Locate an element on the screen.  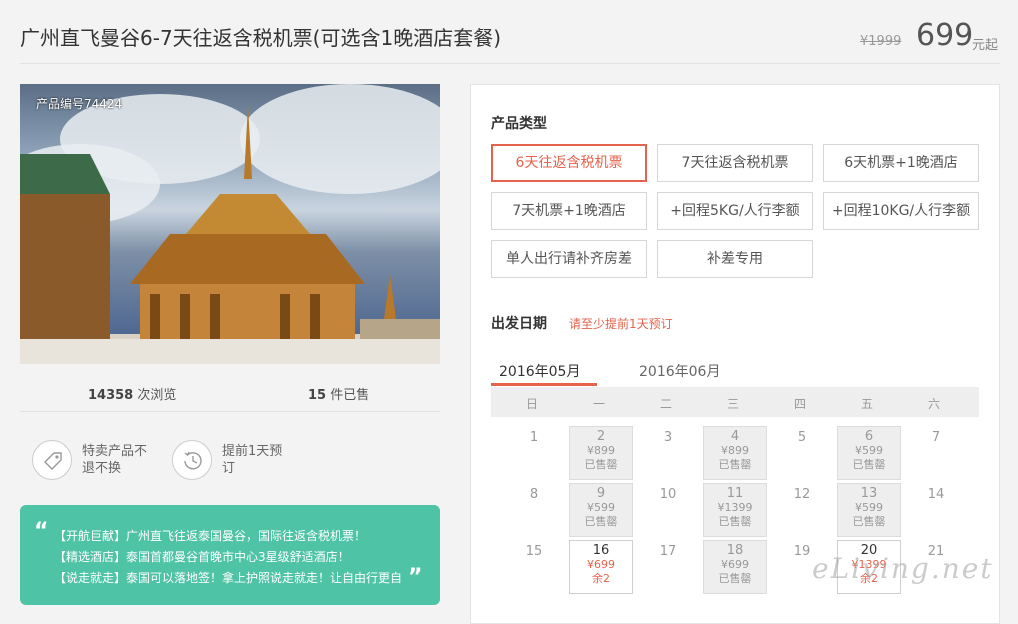
views-label: 次浏览 is located at coordinates (157, 395).